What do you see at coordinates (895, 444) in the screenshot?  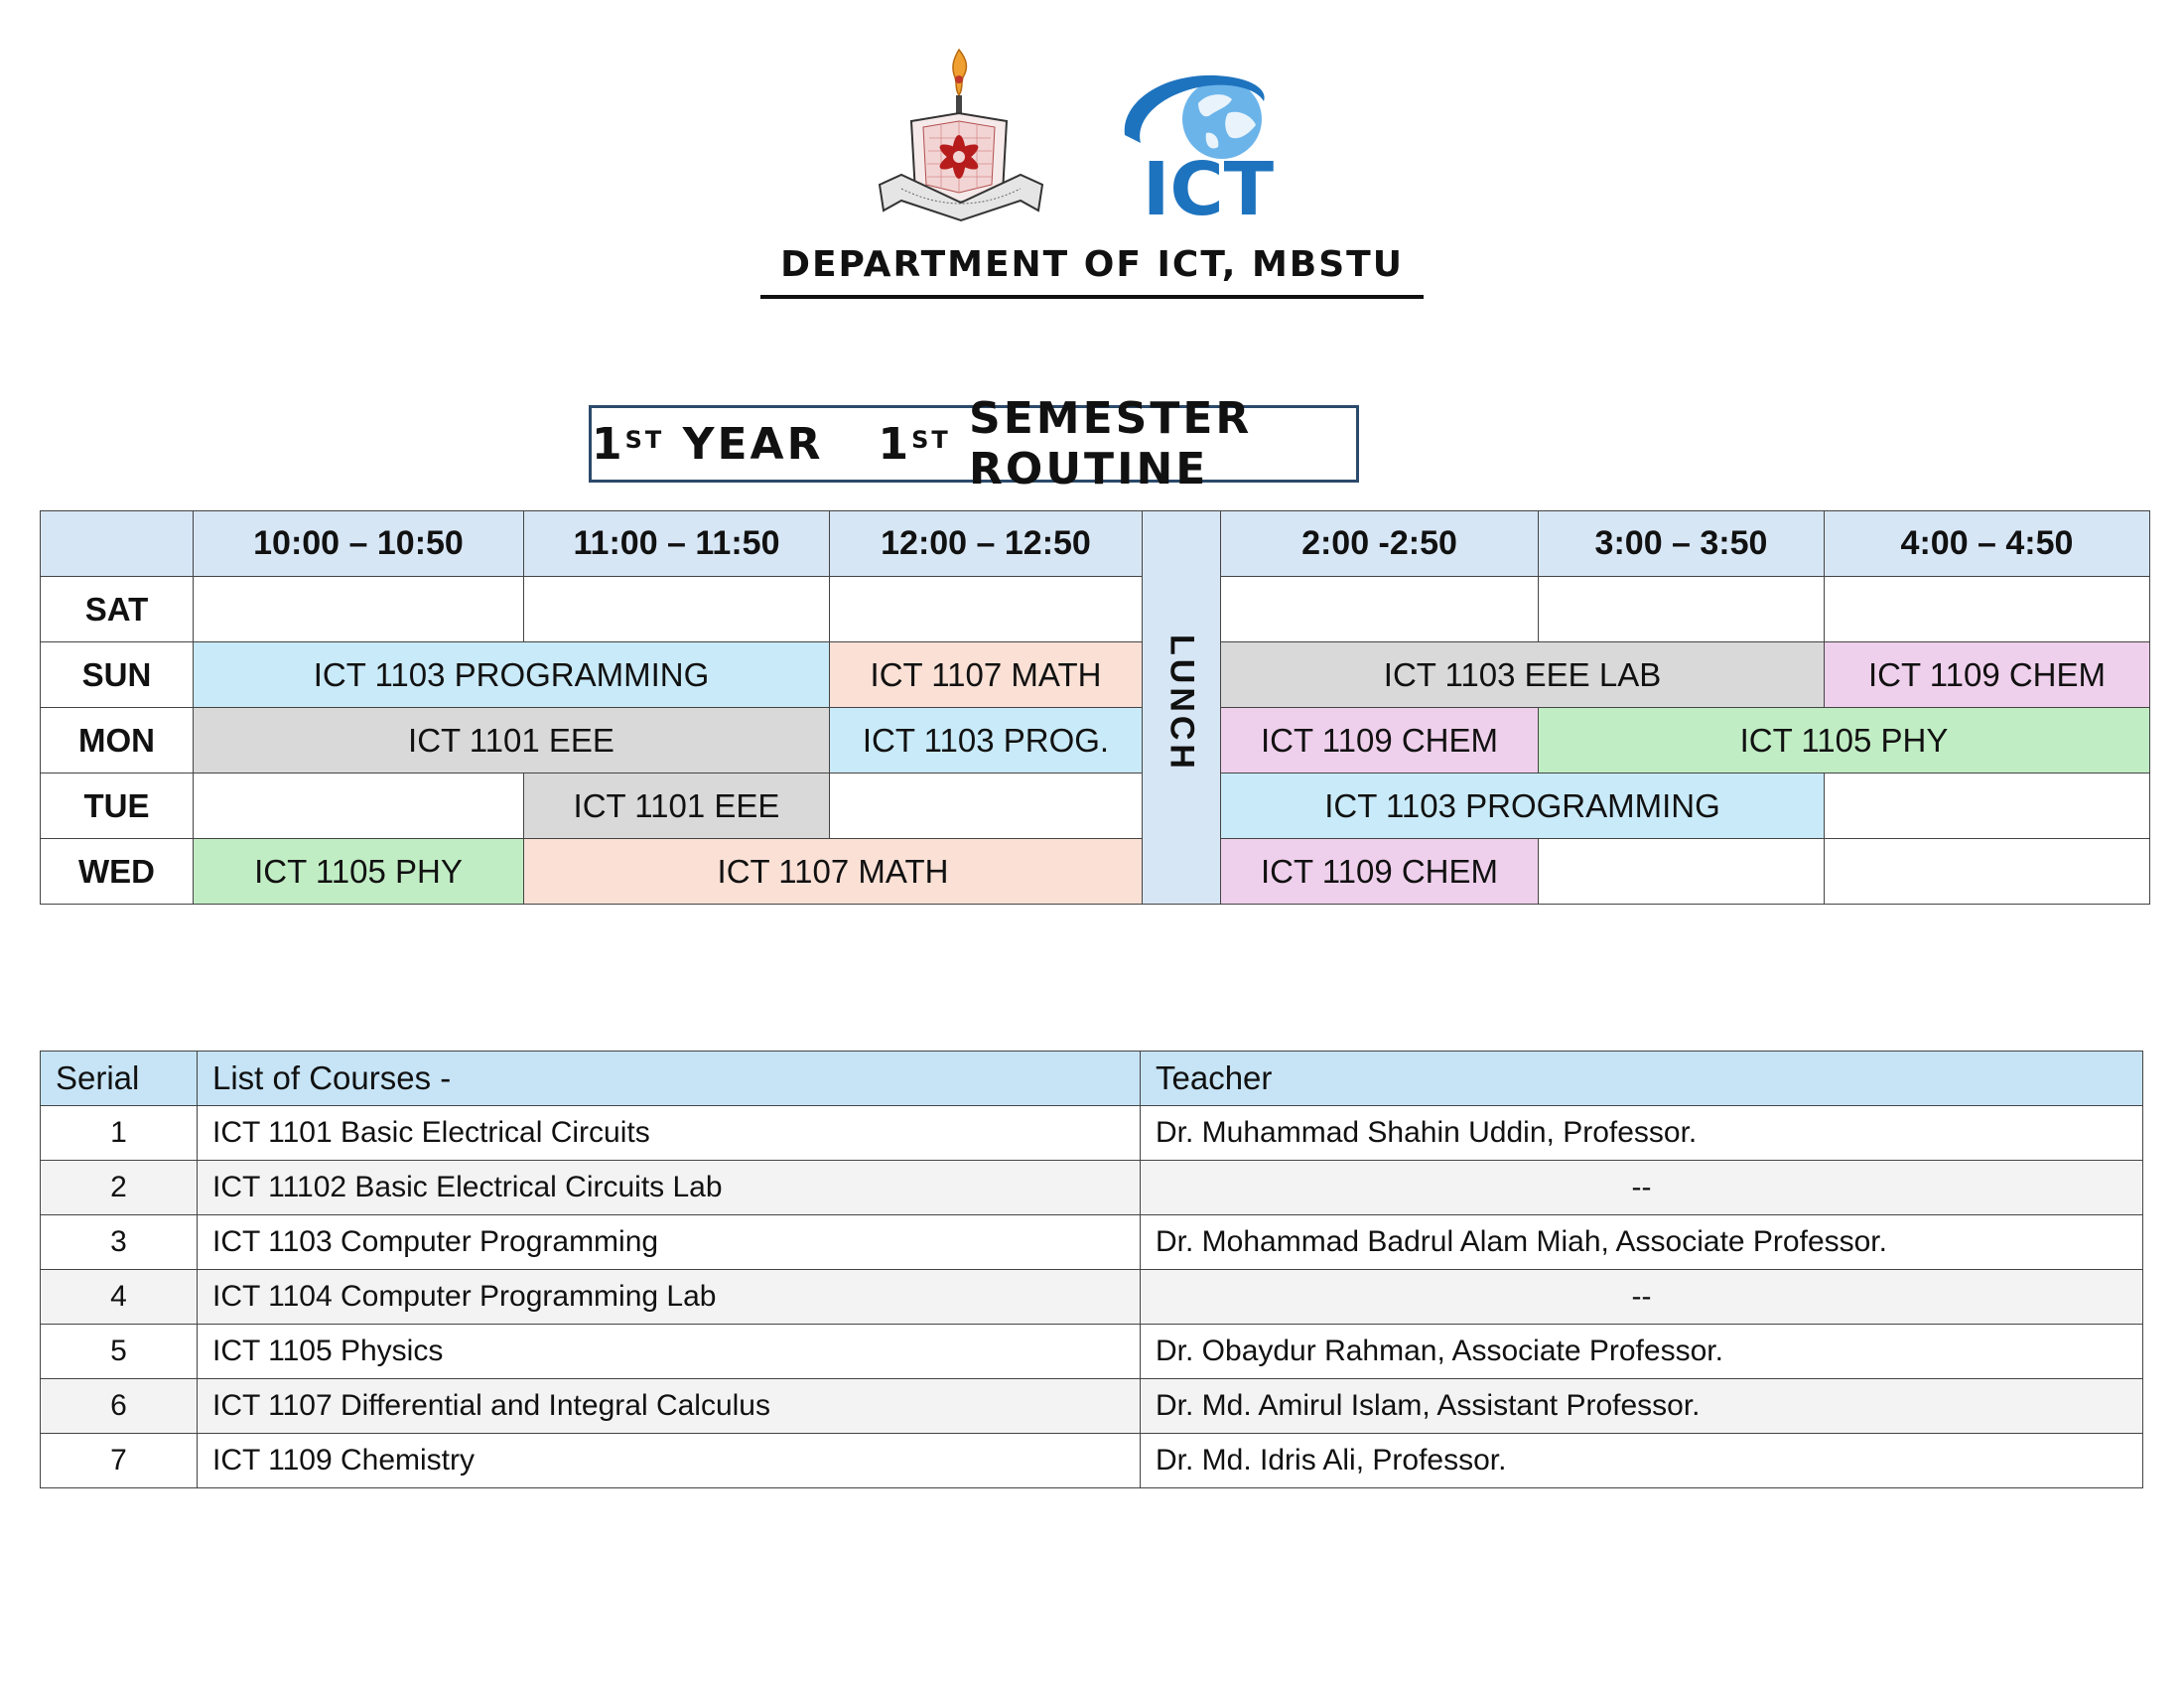 I see `semester-number: 1` at bounding box center [895, 444].